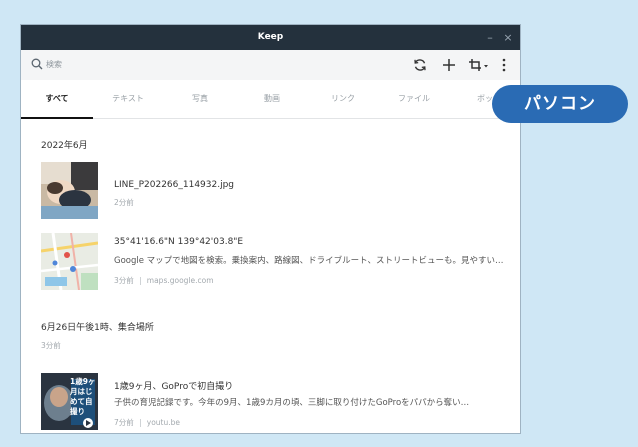 The height and width of the screenshot is (447, 638). I want to click on tab-photos: 写真, so click(200, 99).